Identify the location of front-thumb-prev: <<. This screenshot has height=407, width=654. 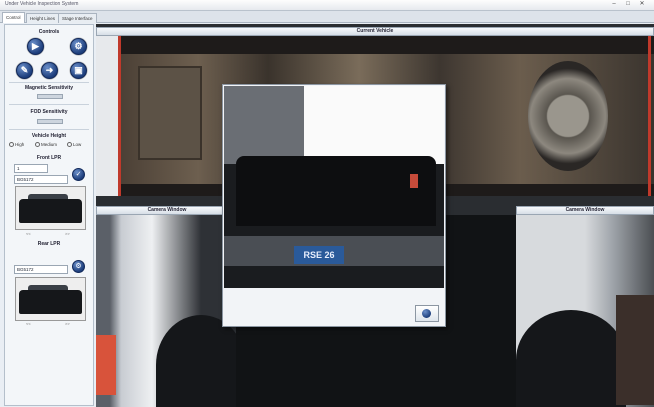
(29, 233).